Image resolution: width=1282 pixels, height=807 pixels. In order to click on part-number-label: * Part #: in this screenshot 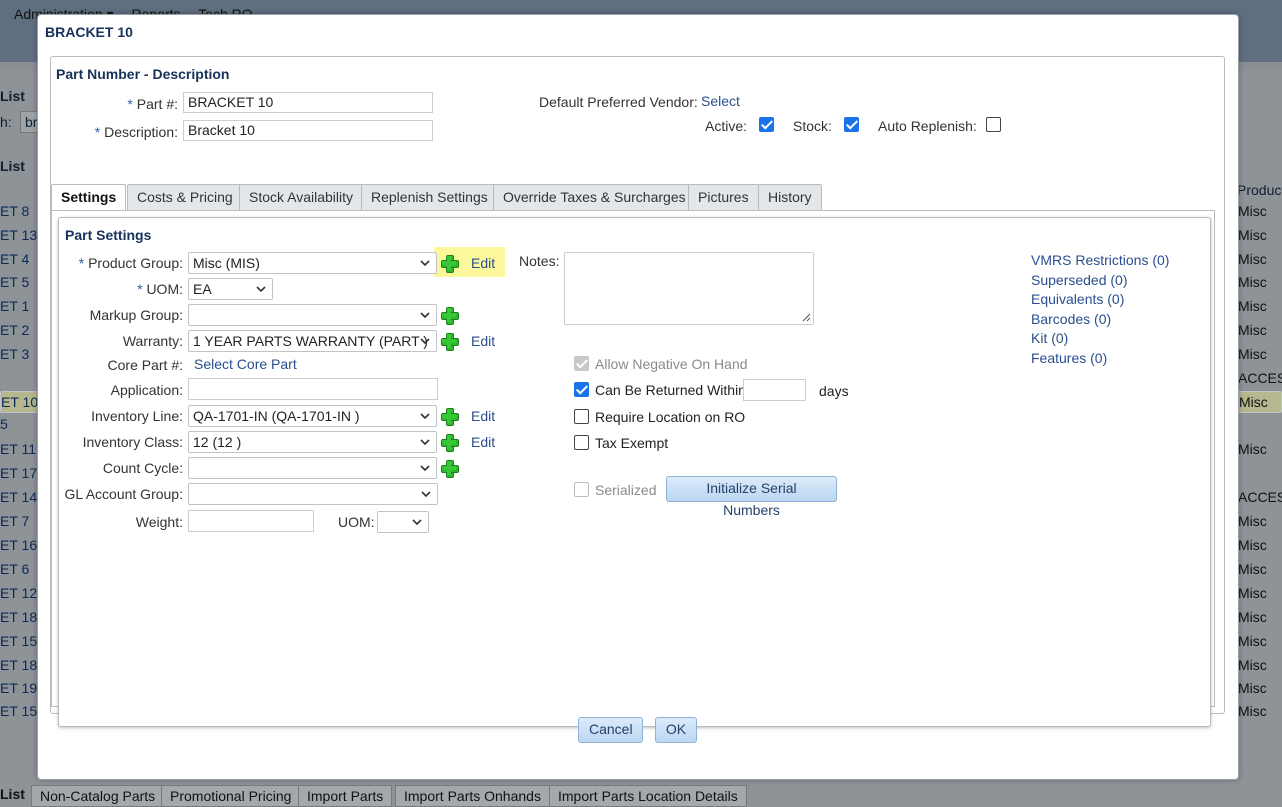, I will do `click(114, 104)`.